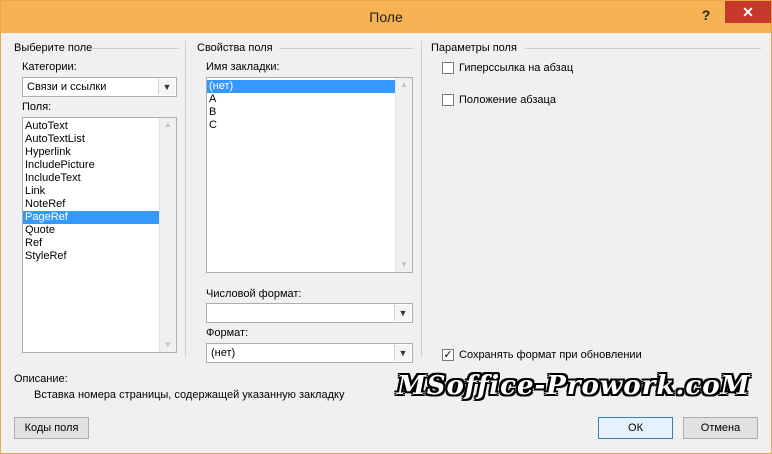 The height and width of the screenshot is (454, 772). Describe the element at coordinates (167, 235) in the screenshot. I see `fields-scrollbar: ▲ ▼` at that location.